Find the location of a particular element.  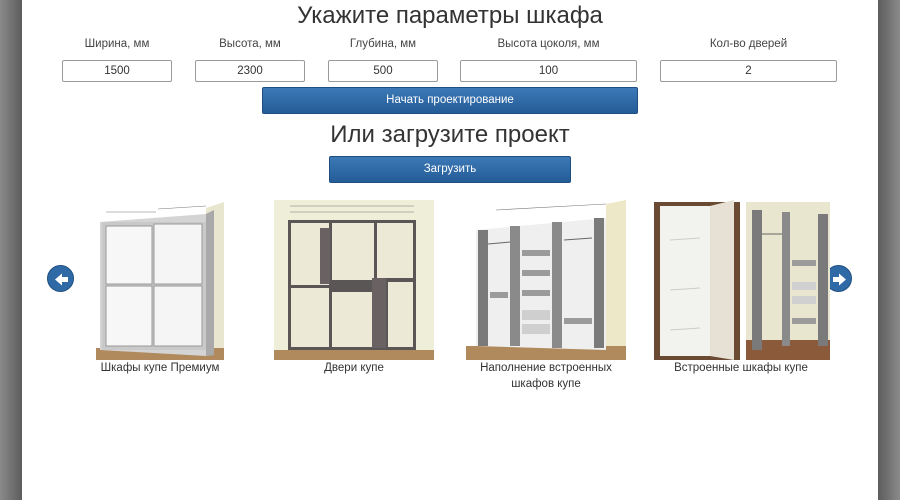

carousel-prev-button is located at coordinates (60, 278).